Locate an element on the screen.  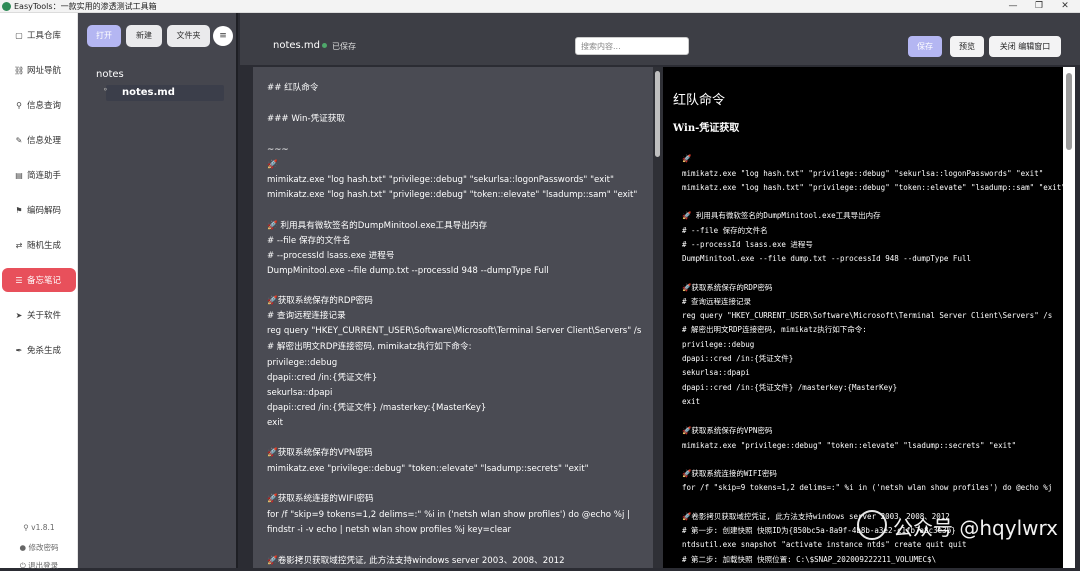
preview-scroll-thumb is located at coordinates (1069, 111).